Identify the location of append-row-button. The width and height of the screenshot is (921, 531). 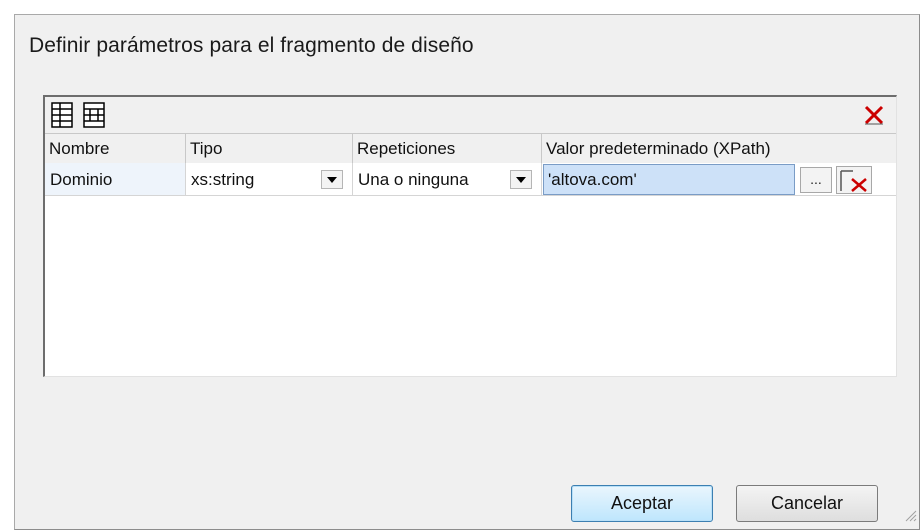
(94, 114).